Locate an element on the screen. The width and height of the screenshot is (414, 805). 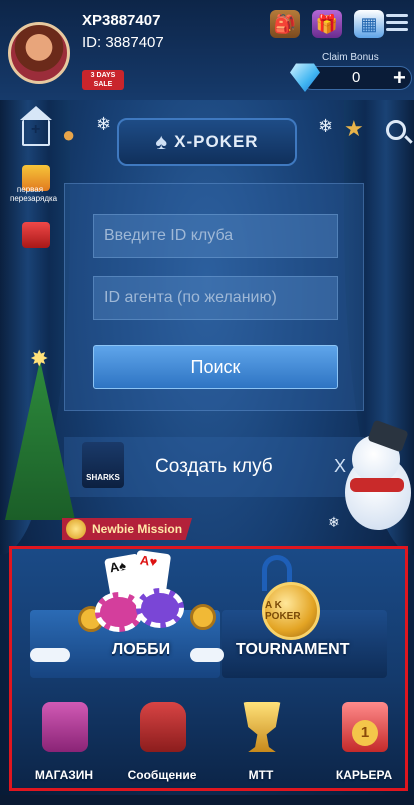
agent-id-input: ID агента (по желанию) is located at coordinates (215, 298).